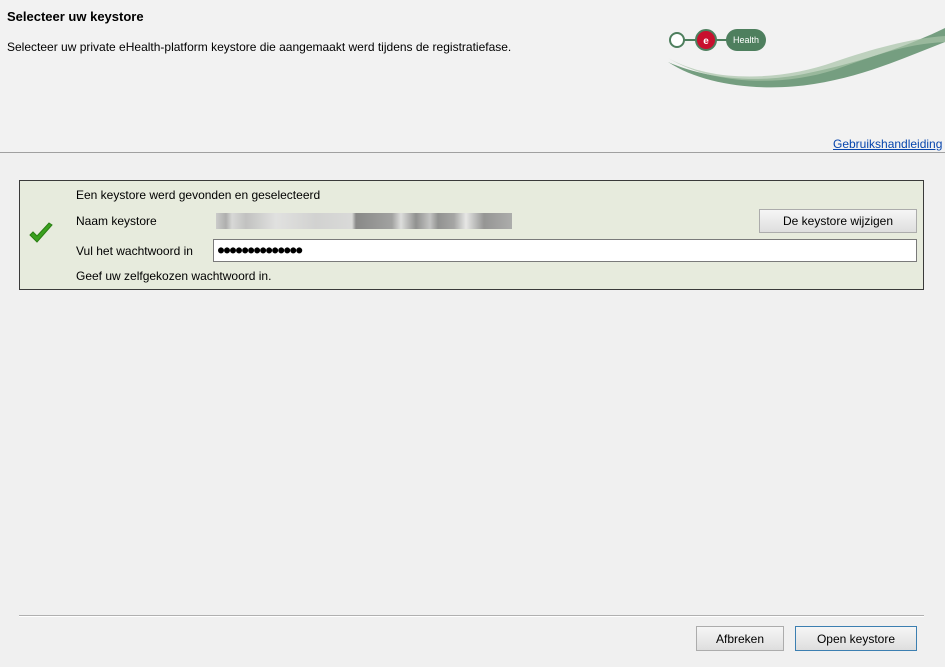  Describe the element at coordinates (838, 221) in the screenshot. I see `change-keystore-button: De keystore wijzigen` at that location.